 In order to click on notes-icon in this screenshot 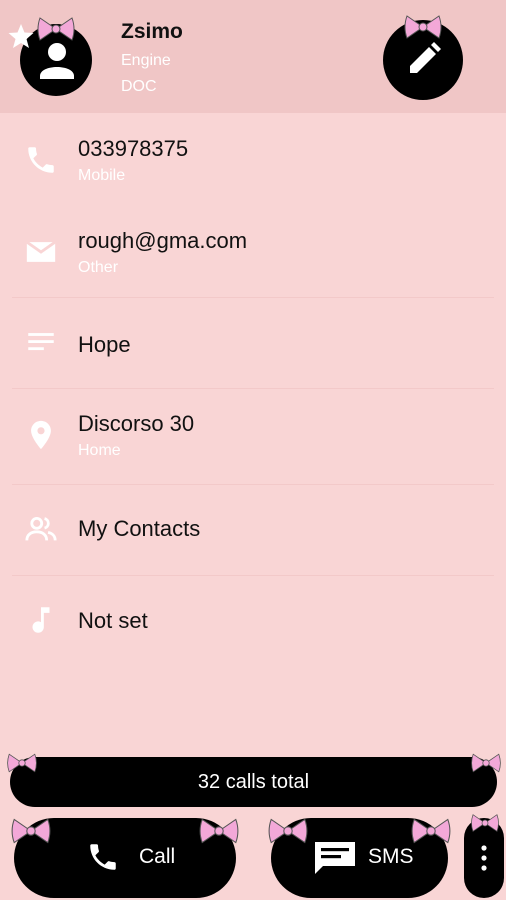, I will do `click(41, 342)`.